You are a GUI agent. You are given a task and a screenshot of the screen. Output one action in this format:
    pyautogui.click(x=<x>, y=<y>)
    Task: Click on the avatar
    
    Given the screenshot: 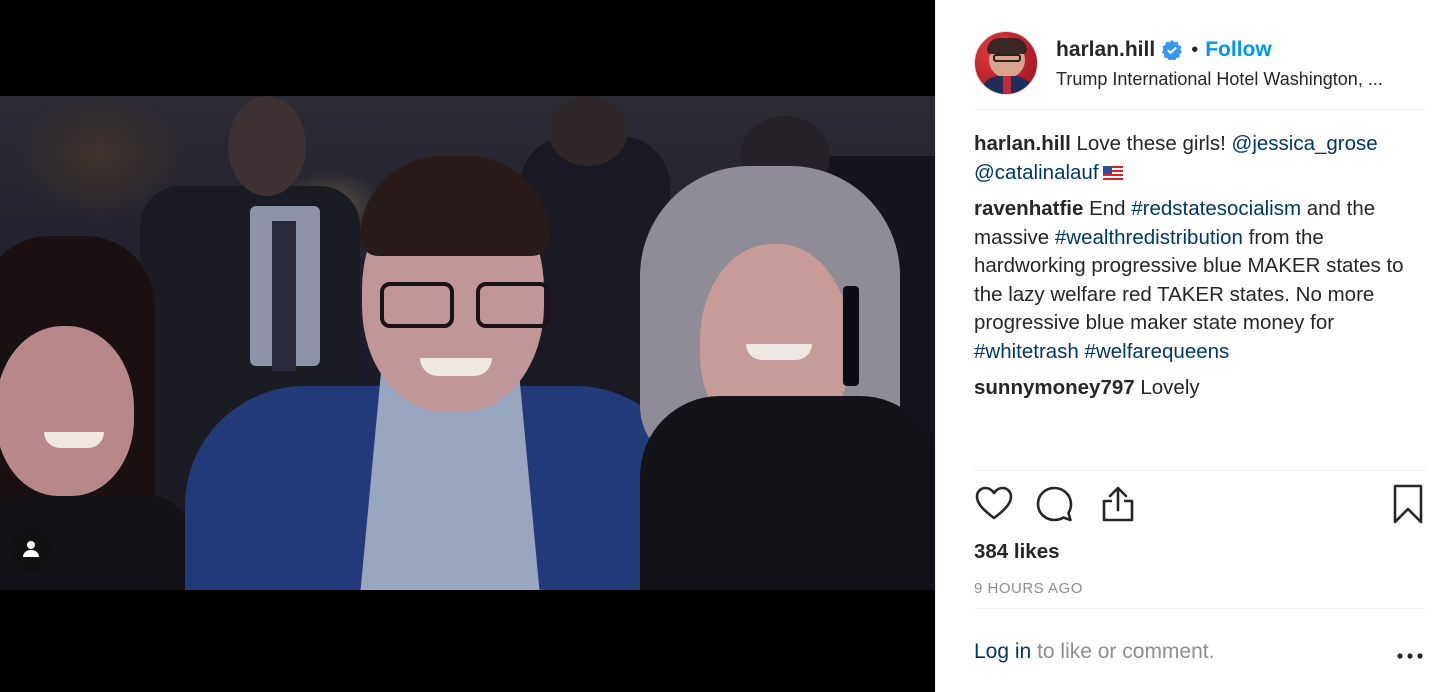 What is the action you would take?
    pyautogui.click(x=1006, y=62)
    